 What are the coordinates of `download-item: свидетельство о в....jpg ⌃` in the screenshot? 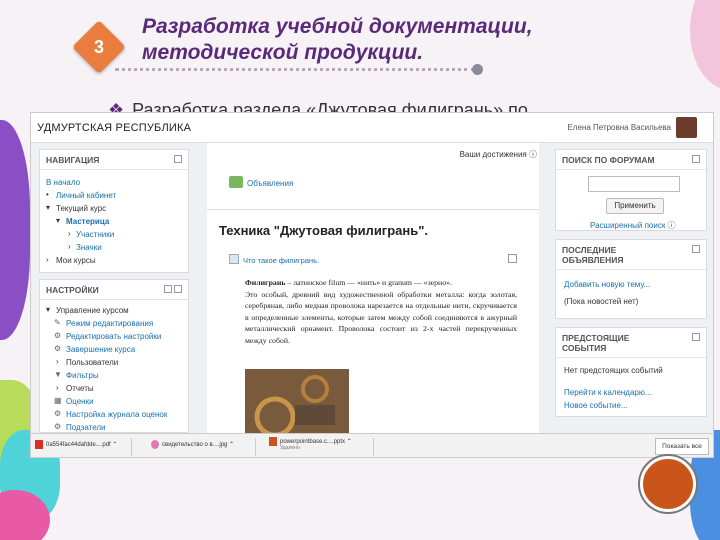 It's located at (192, 444).